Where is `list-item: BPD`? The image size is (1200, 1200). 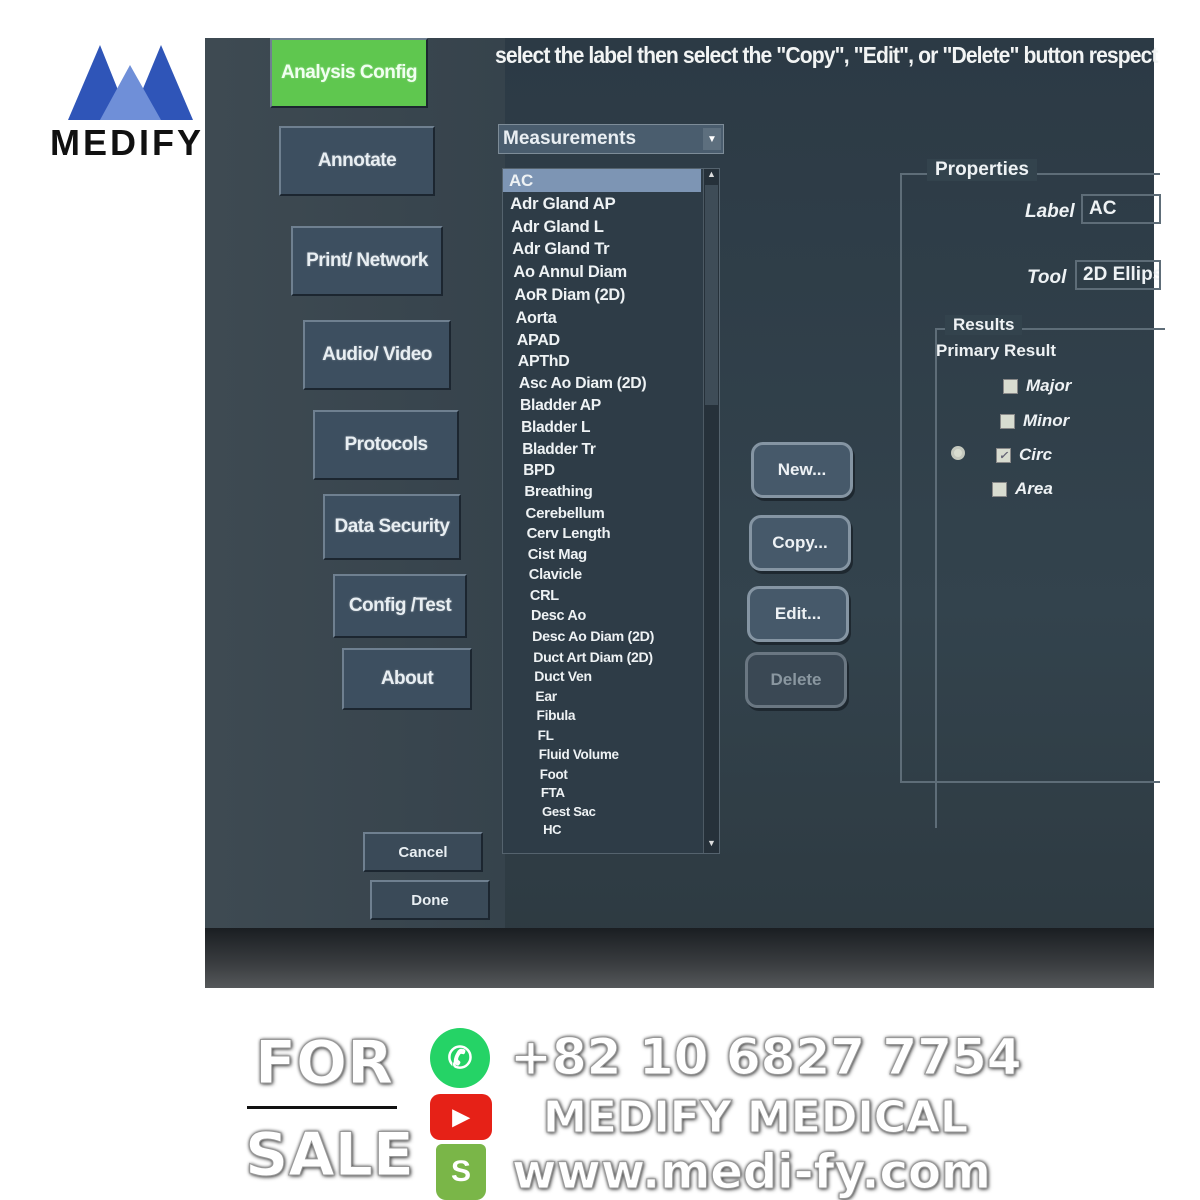
list-item: BPD is located at coordinates (611, 470).